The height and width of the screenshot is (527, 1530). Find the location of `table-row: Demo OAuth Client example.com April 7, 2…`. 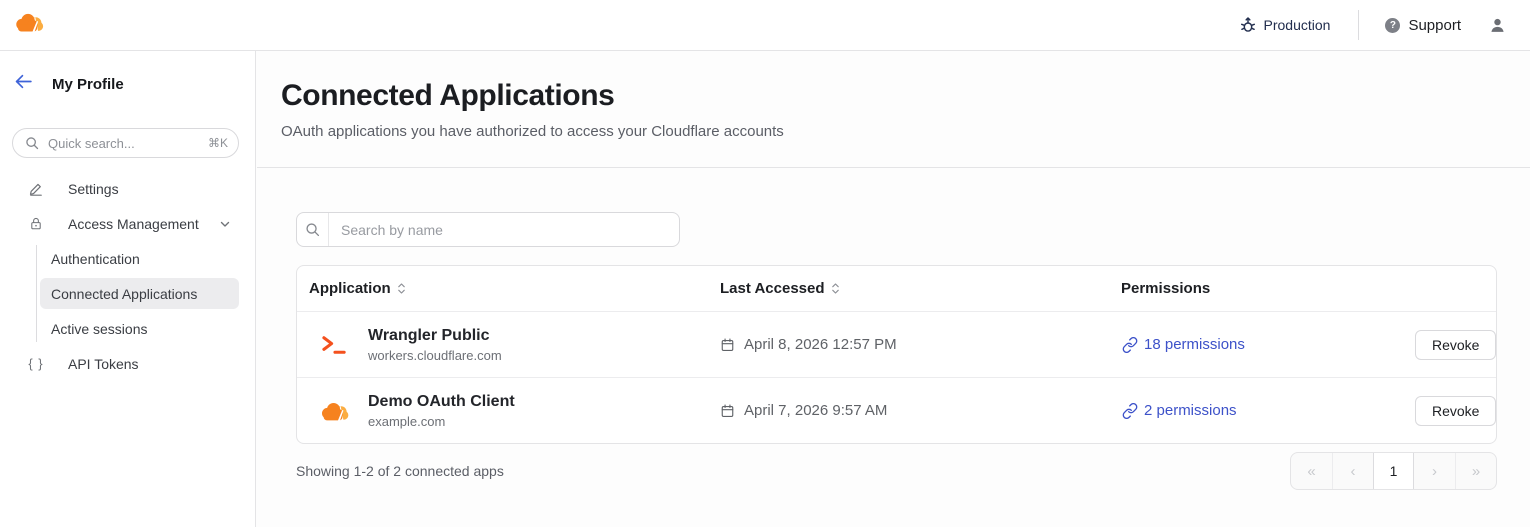

table-row: Demo OAuth Client example.com April 7, 2… is located at coordinates (896, 410).